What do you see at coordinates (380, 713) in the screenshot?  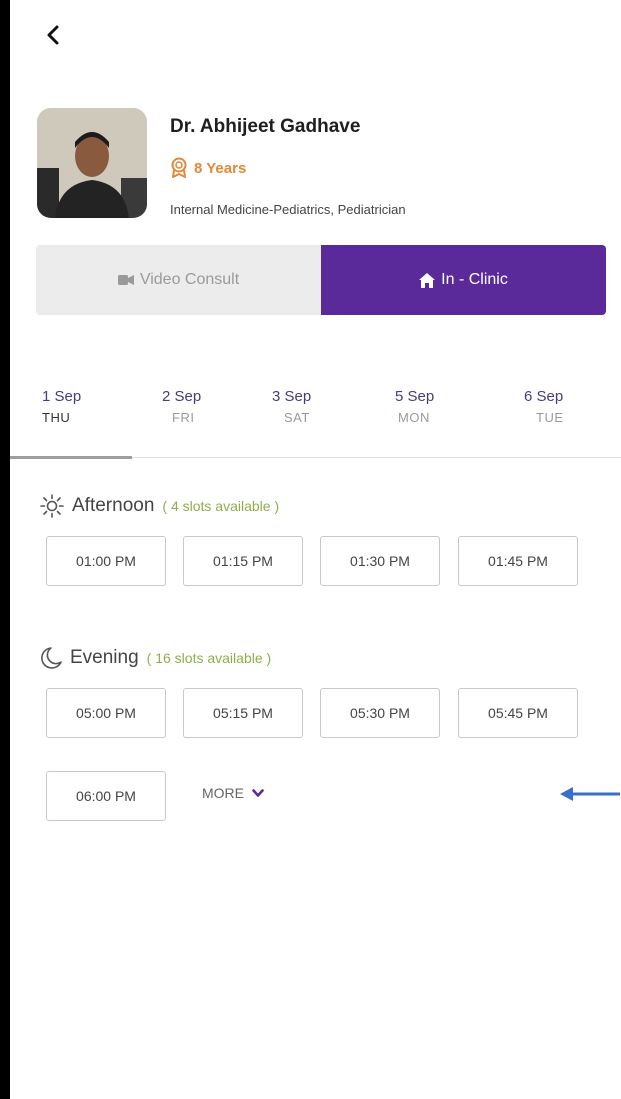 I see `slot-evening-0530: 05:30 PM` at bounding box center [380, 713].